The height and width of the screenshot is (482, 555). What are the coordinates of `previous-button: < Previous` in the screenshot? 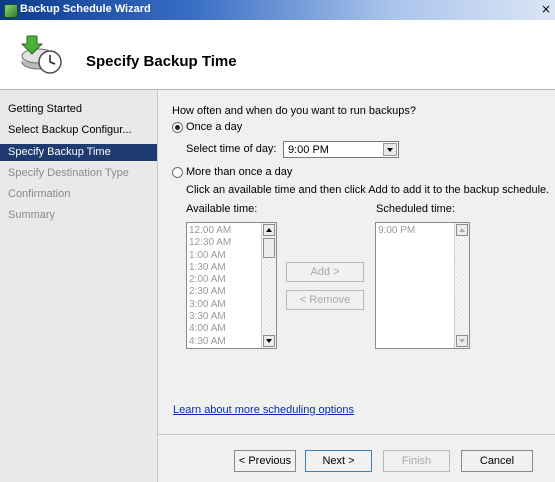 It's located at (265, 461).